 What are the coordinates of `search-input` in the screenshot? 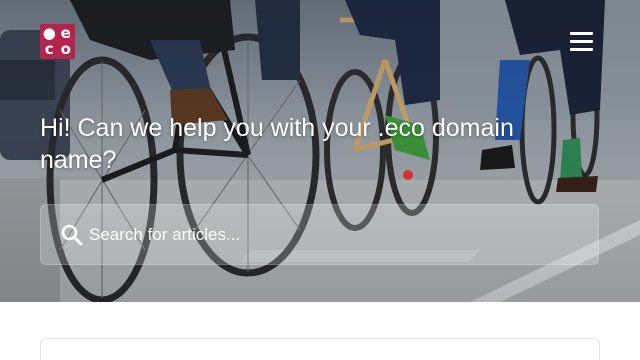 It's located at (334, 235).